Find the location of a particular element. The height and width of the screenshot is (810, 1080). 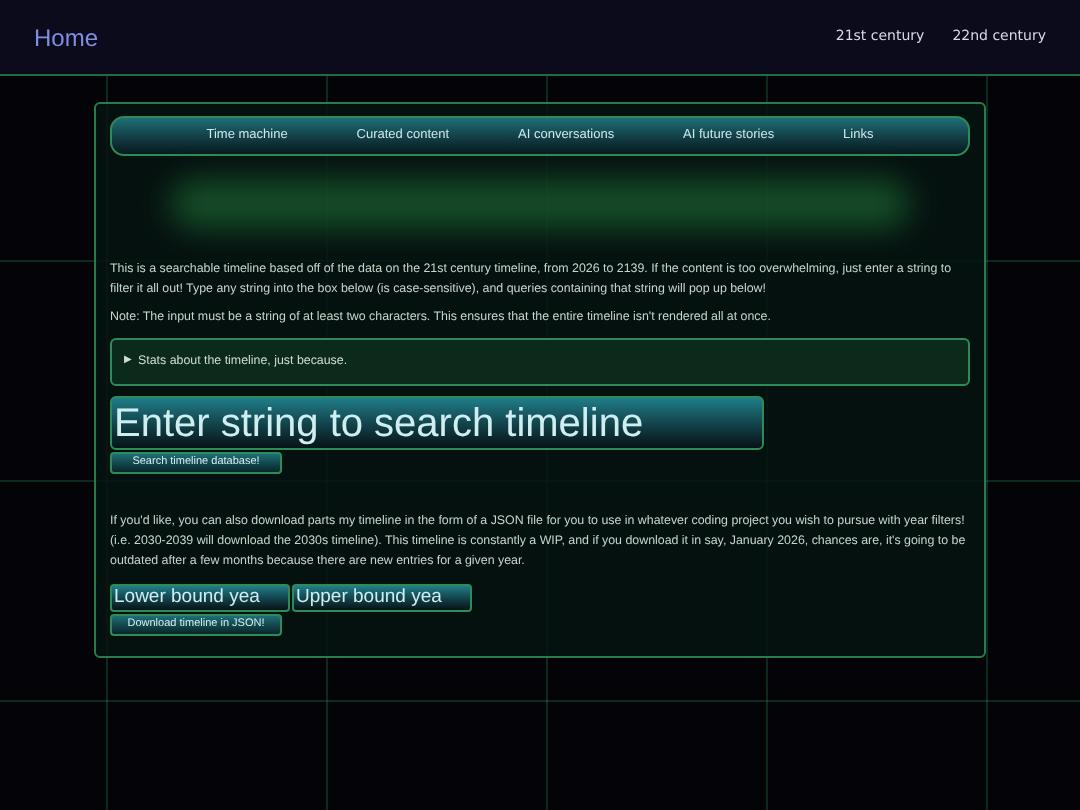

home-link: Home is located at coordinates (66, 37).